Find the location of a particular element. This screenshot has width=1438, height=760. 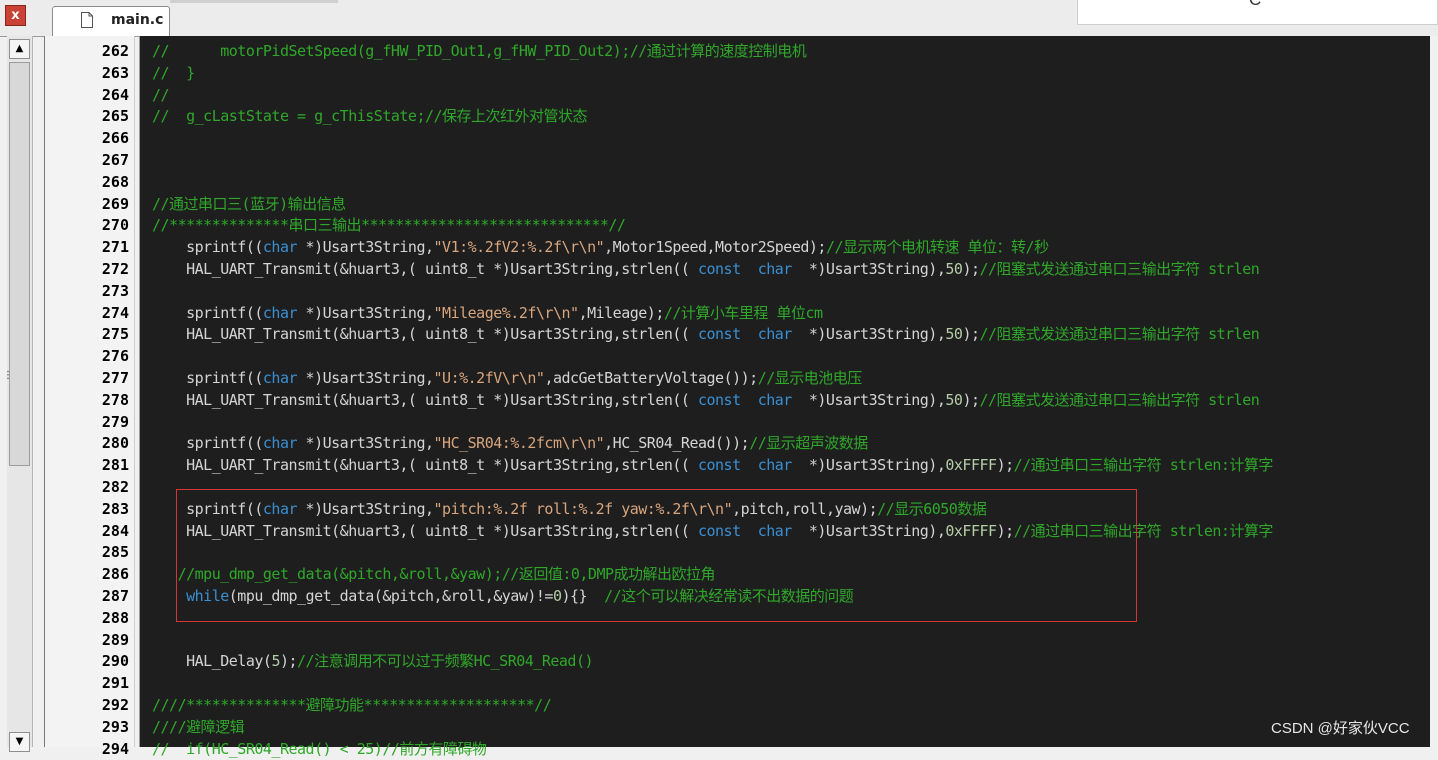

line-number: 288 is located at coordinates (115, 617).